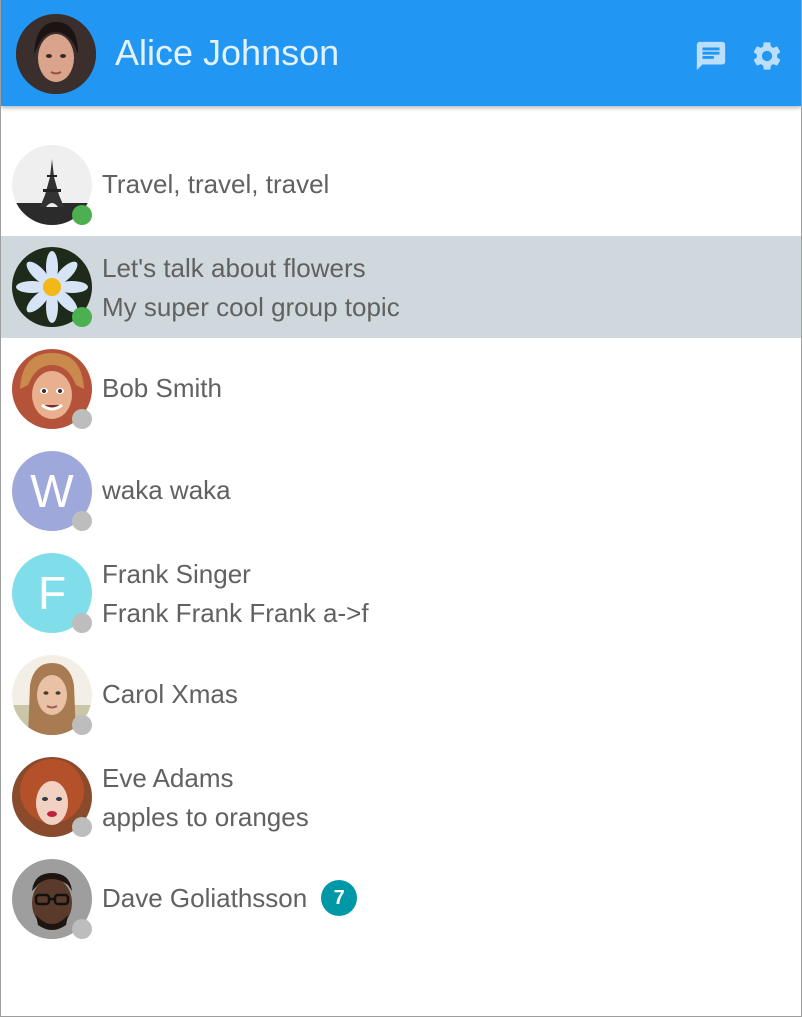 The width and height of the screenshot is (802, 1018). What do you see at coordinates (235, 613) in the screenshot?
I see `contact-subtitle: Frank Frank Frank a->f` at bounding box center [235, 613].